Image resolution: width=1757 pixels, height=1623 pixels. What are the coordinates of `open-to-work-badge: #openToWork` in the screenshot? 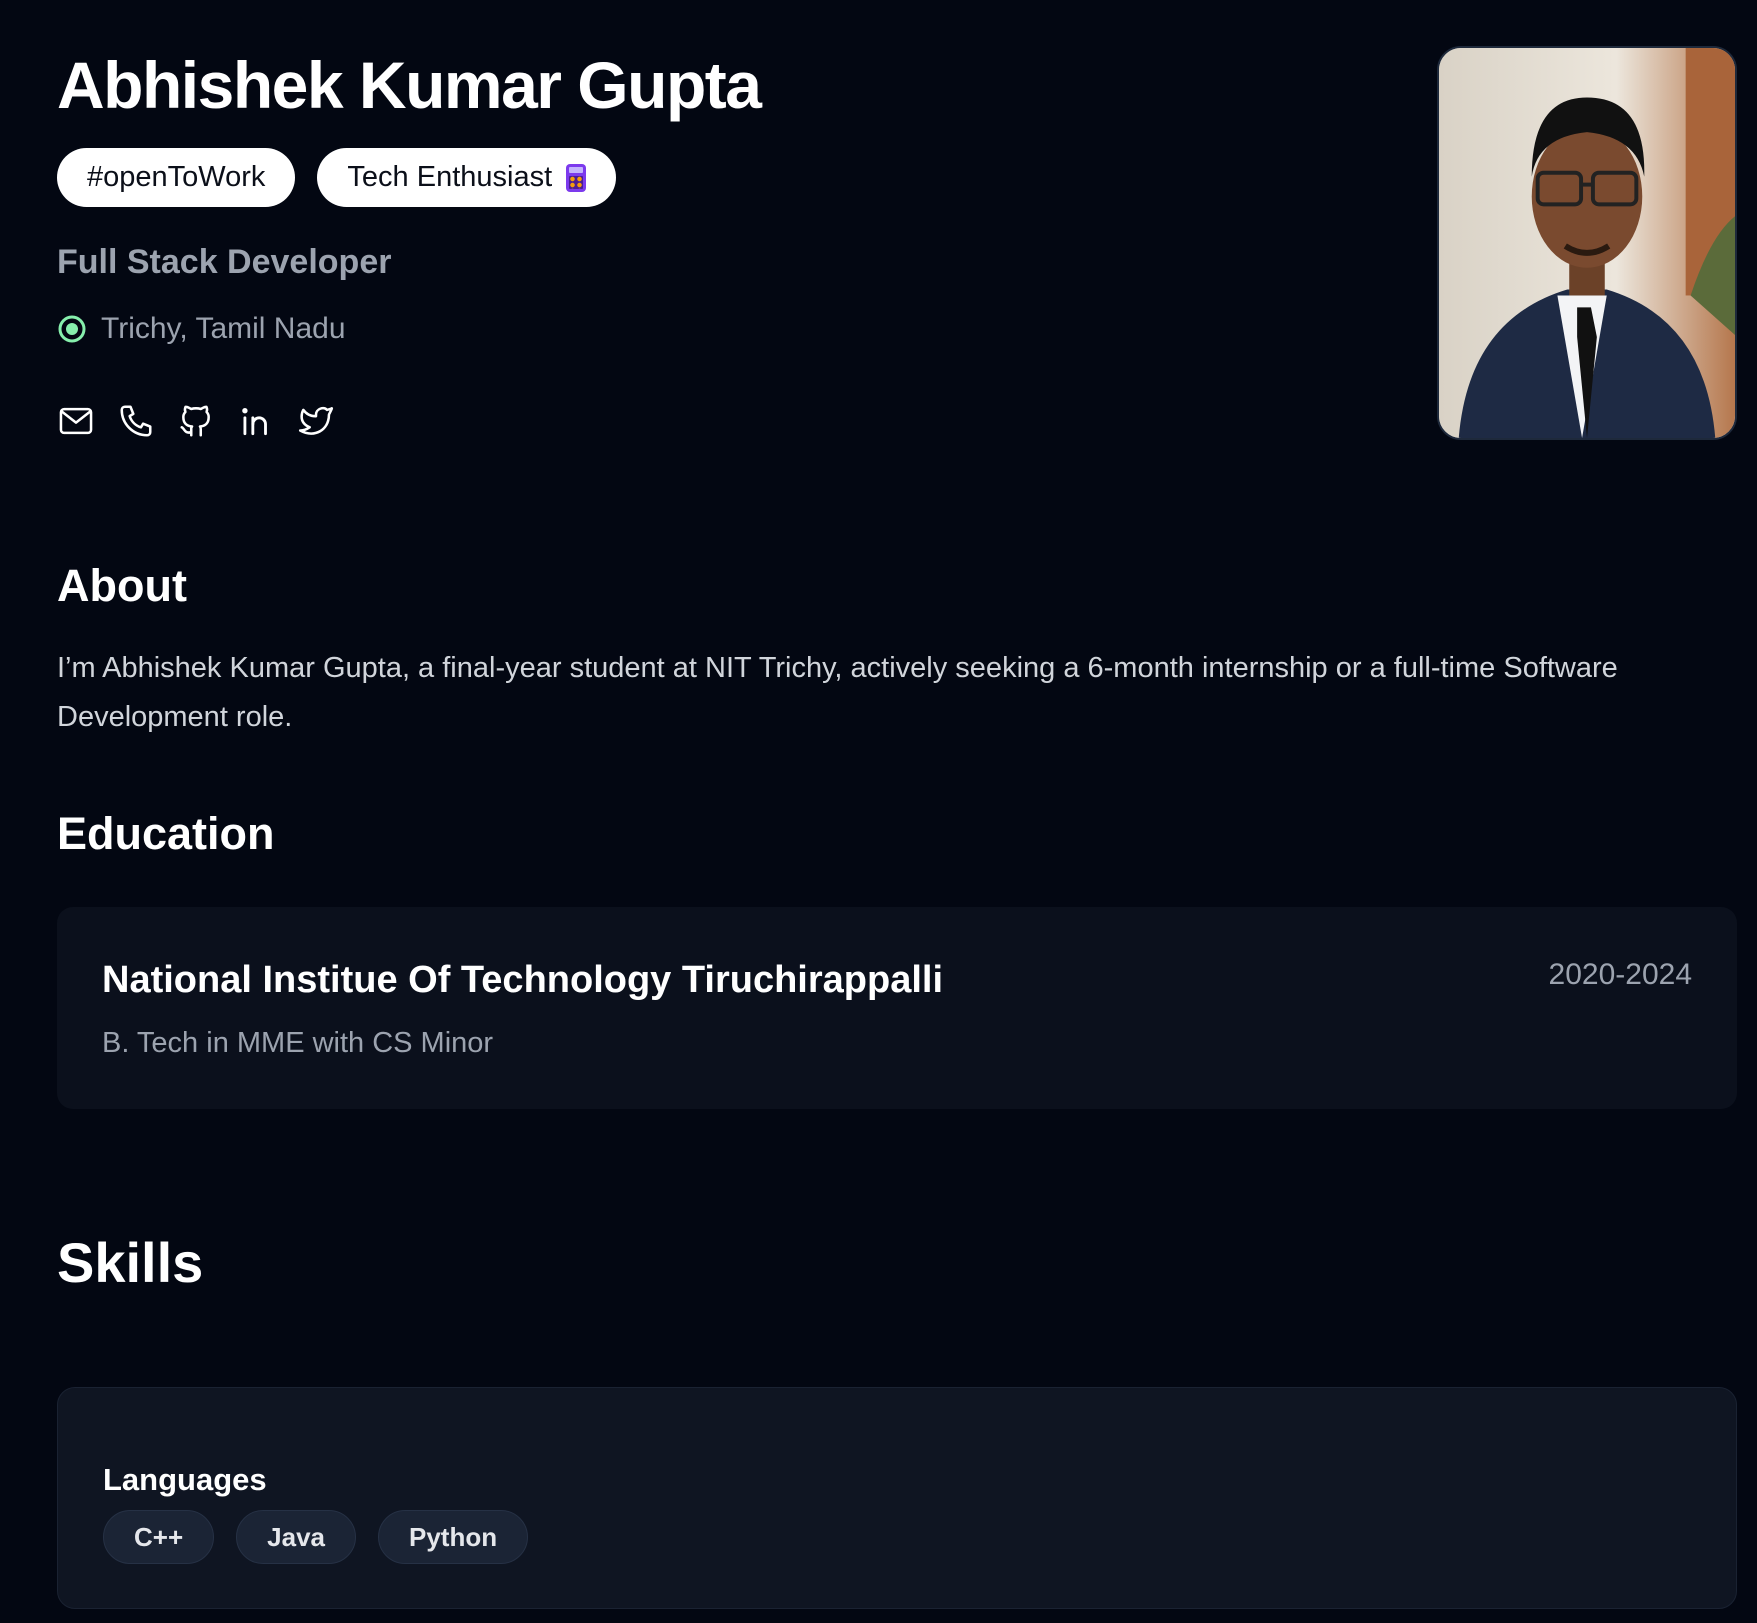 It's located at (176, 177).